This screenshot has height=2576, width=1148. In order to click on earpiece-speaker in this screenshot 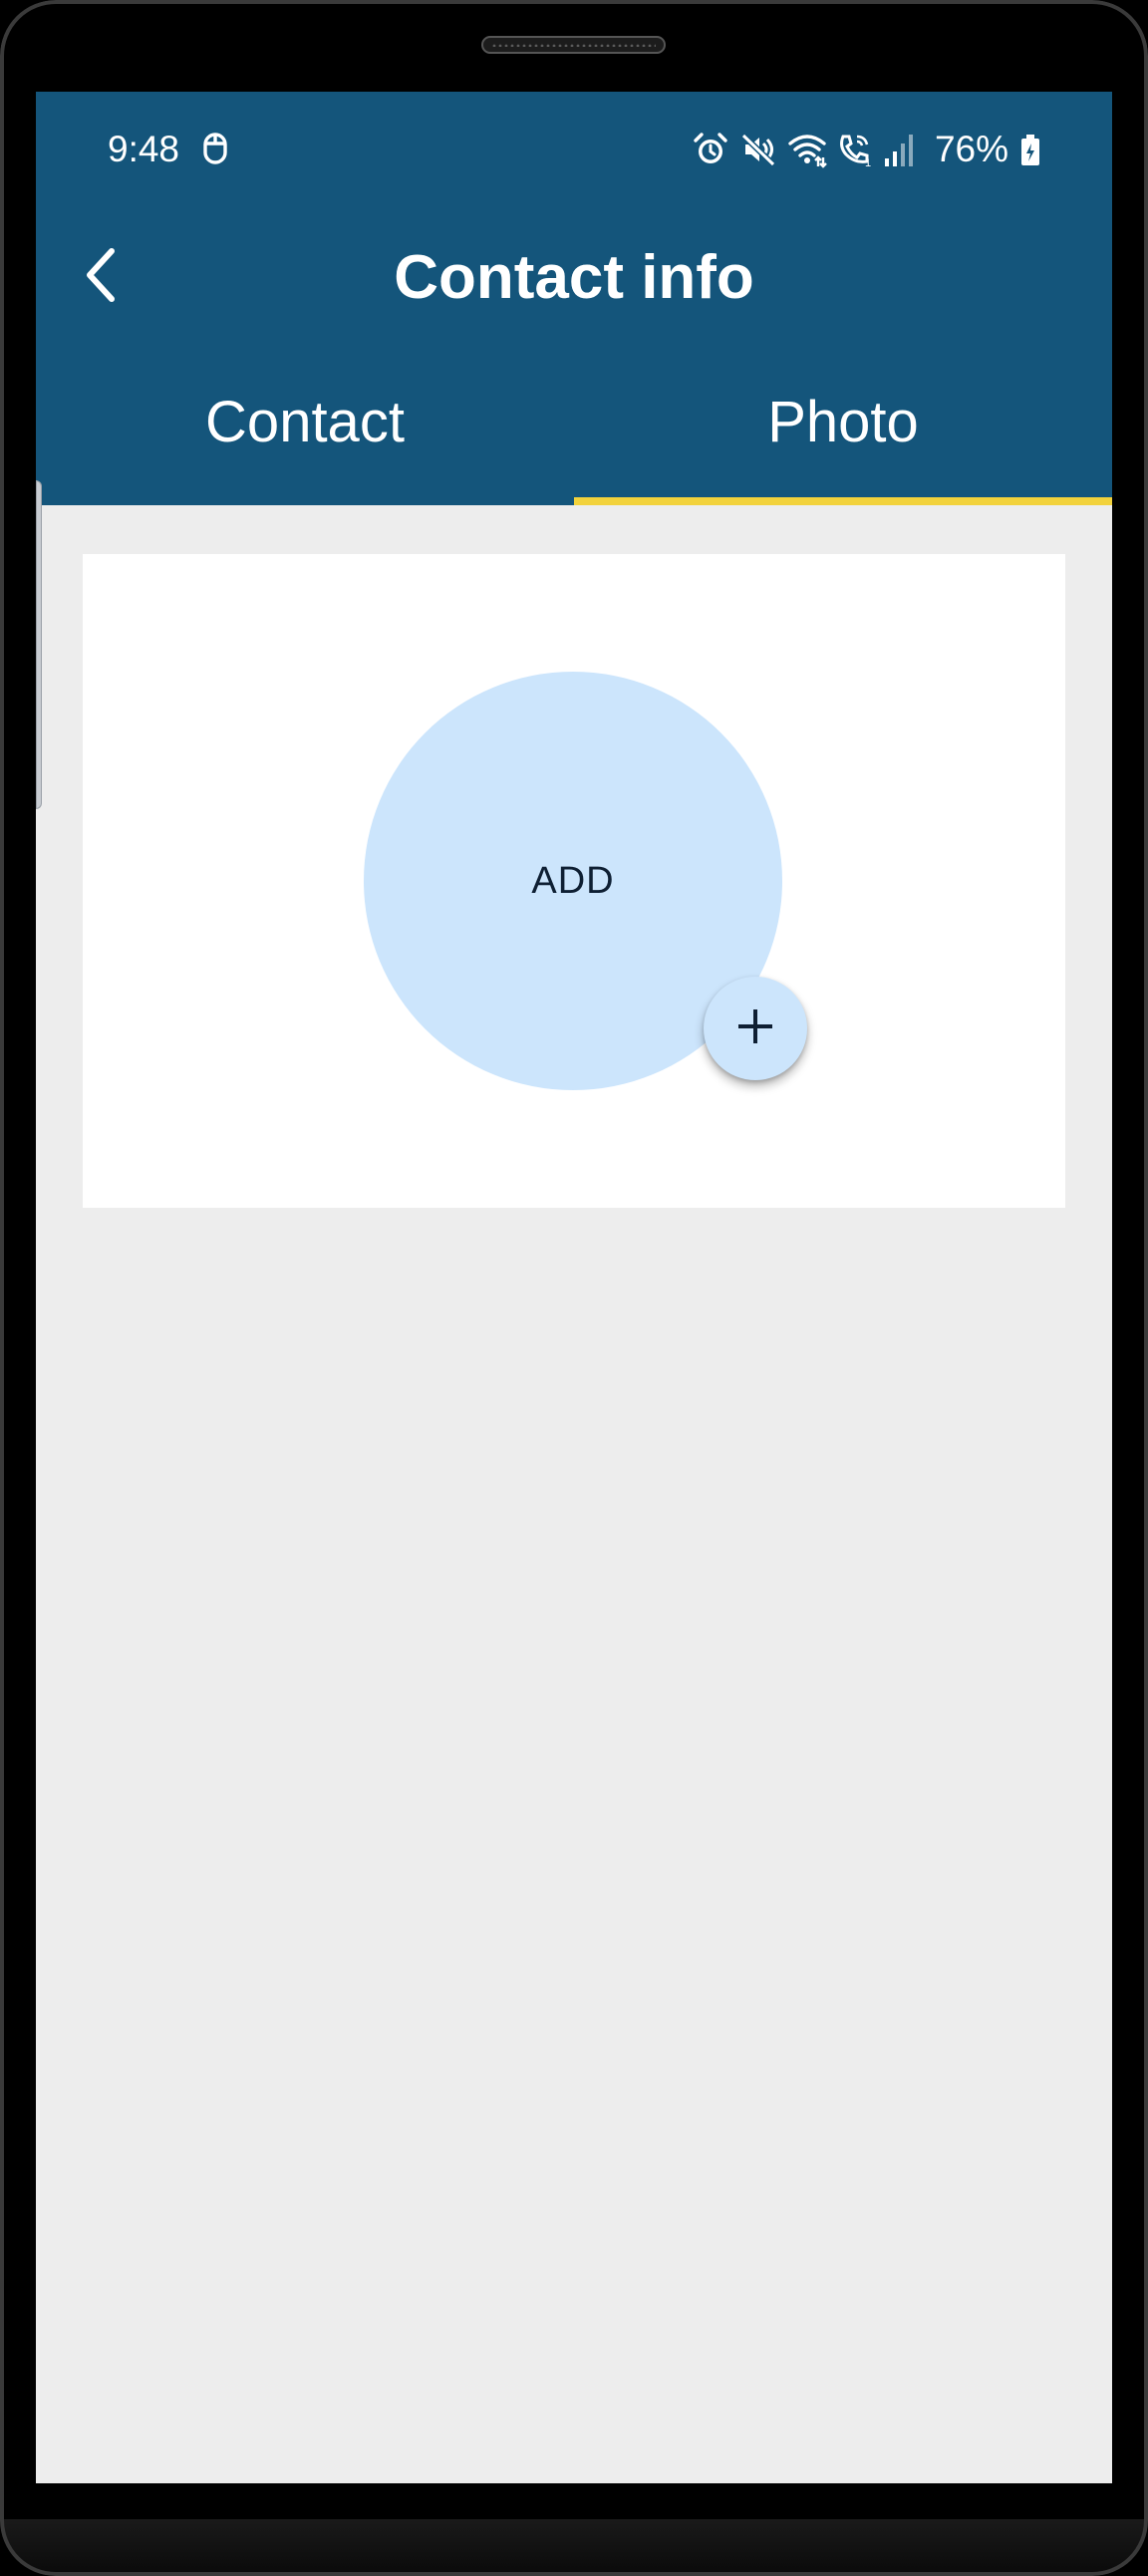, I will do `click(573, 45)`.